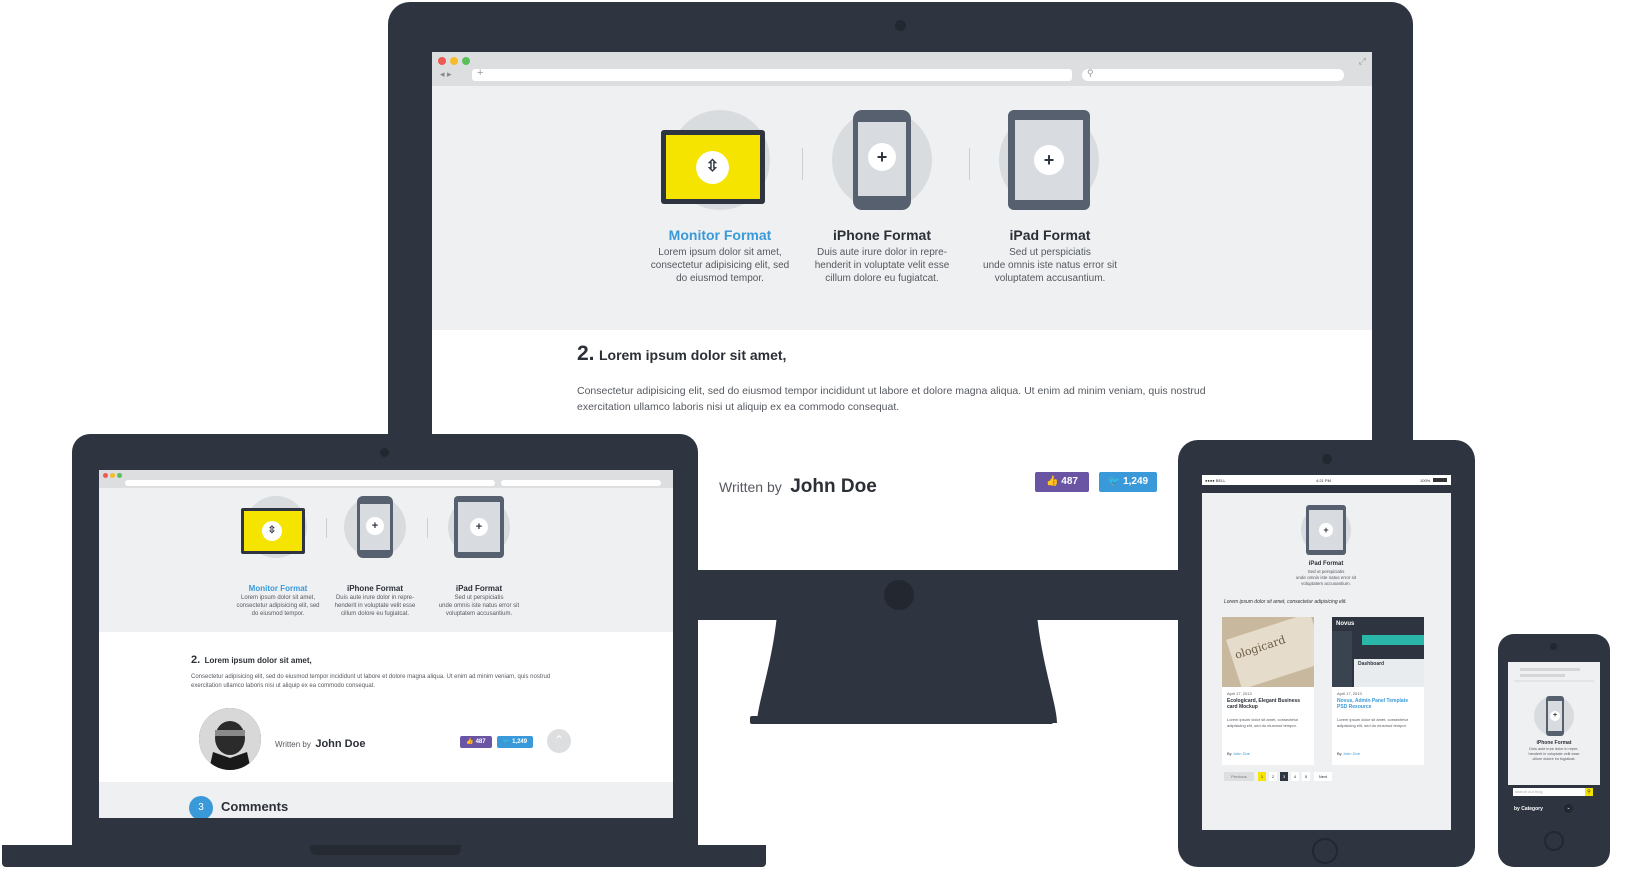  I want to click on browser-search-bar: ⚲, so click(1213, 74).